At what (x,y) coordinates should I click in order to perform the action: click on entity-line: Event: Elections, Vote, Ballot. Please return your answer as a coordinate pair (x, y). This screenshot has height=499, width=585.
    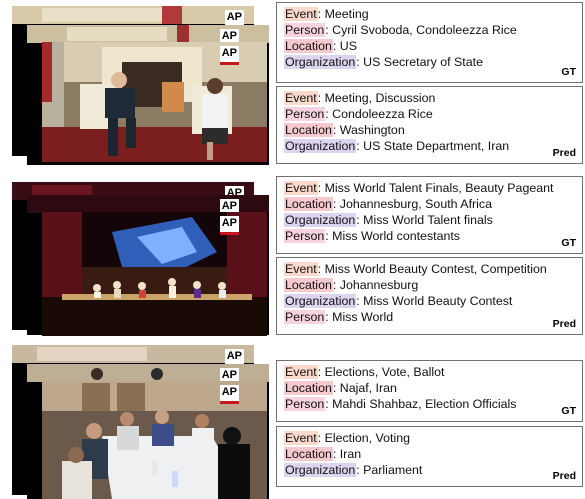
    Looking at the image, I should click on (433, 372).